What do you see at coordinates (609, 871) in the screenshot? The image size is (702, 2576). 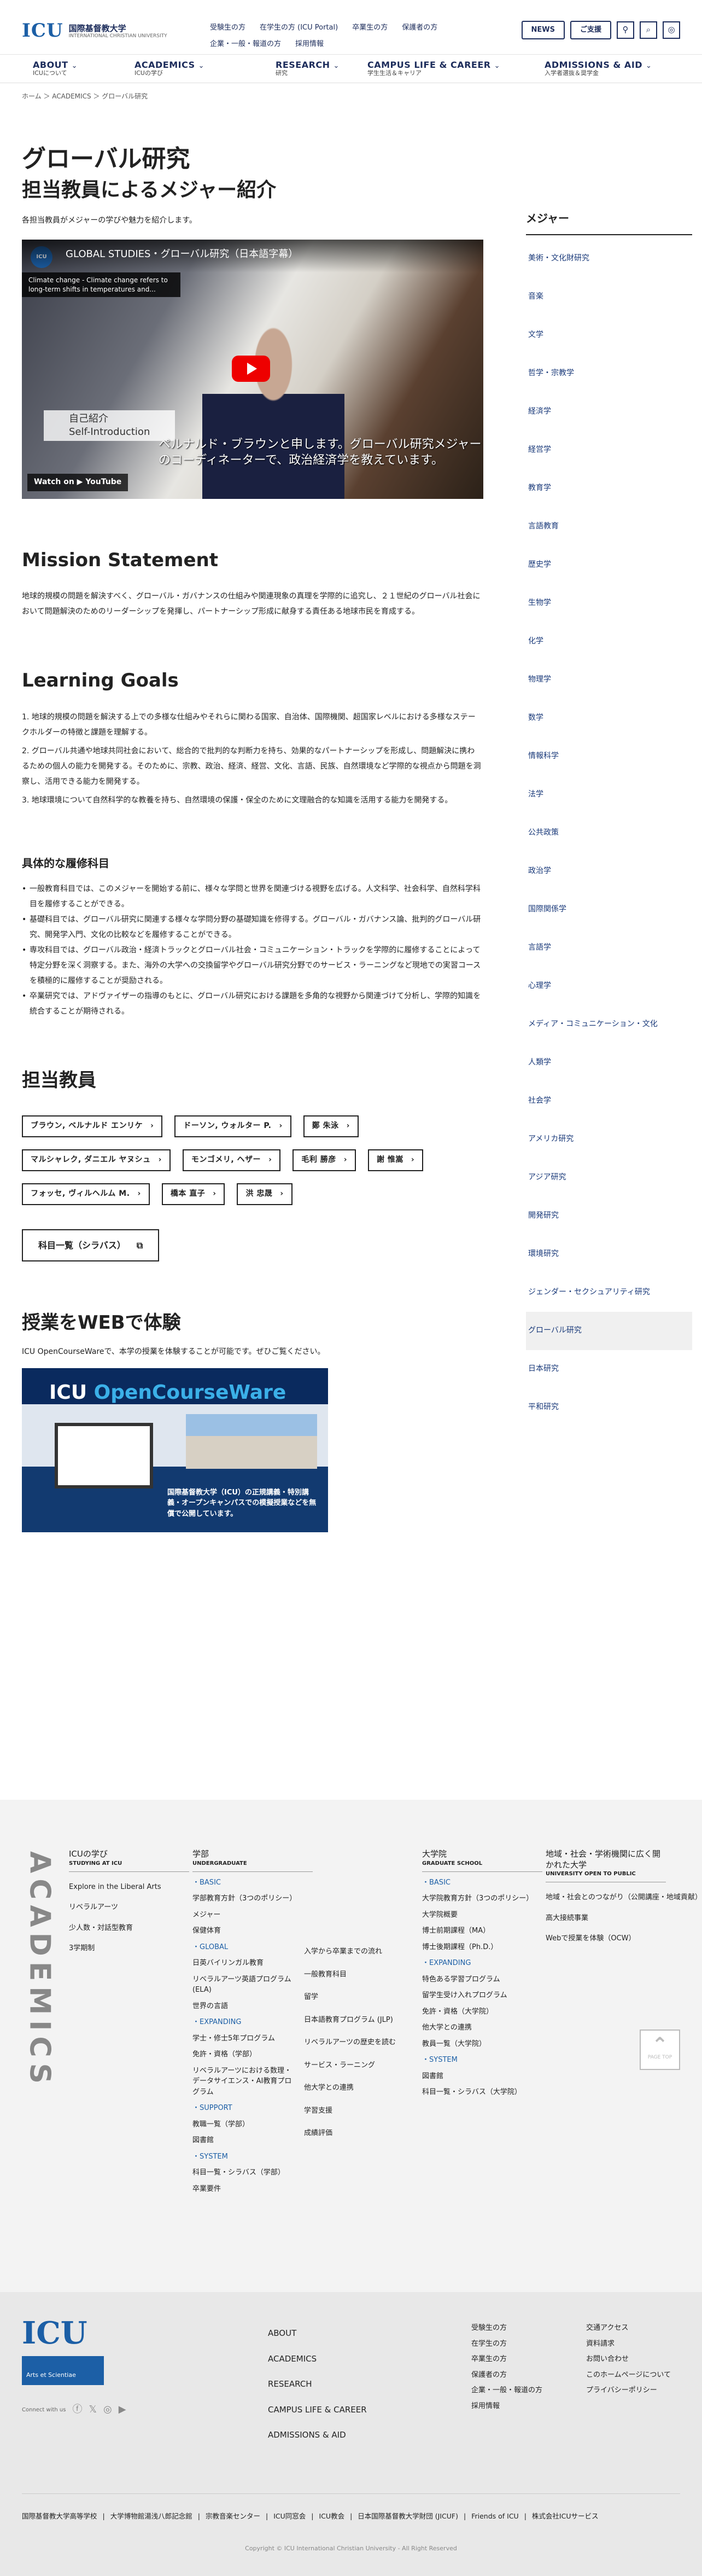 I see `sidebar-item: 政治学` at bounding box center [609, 871].